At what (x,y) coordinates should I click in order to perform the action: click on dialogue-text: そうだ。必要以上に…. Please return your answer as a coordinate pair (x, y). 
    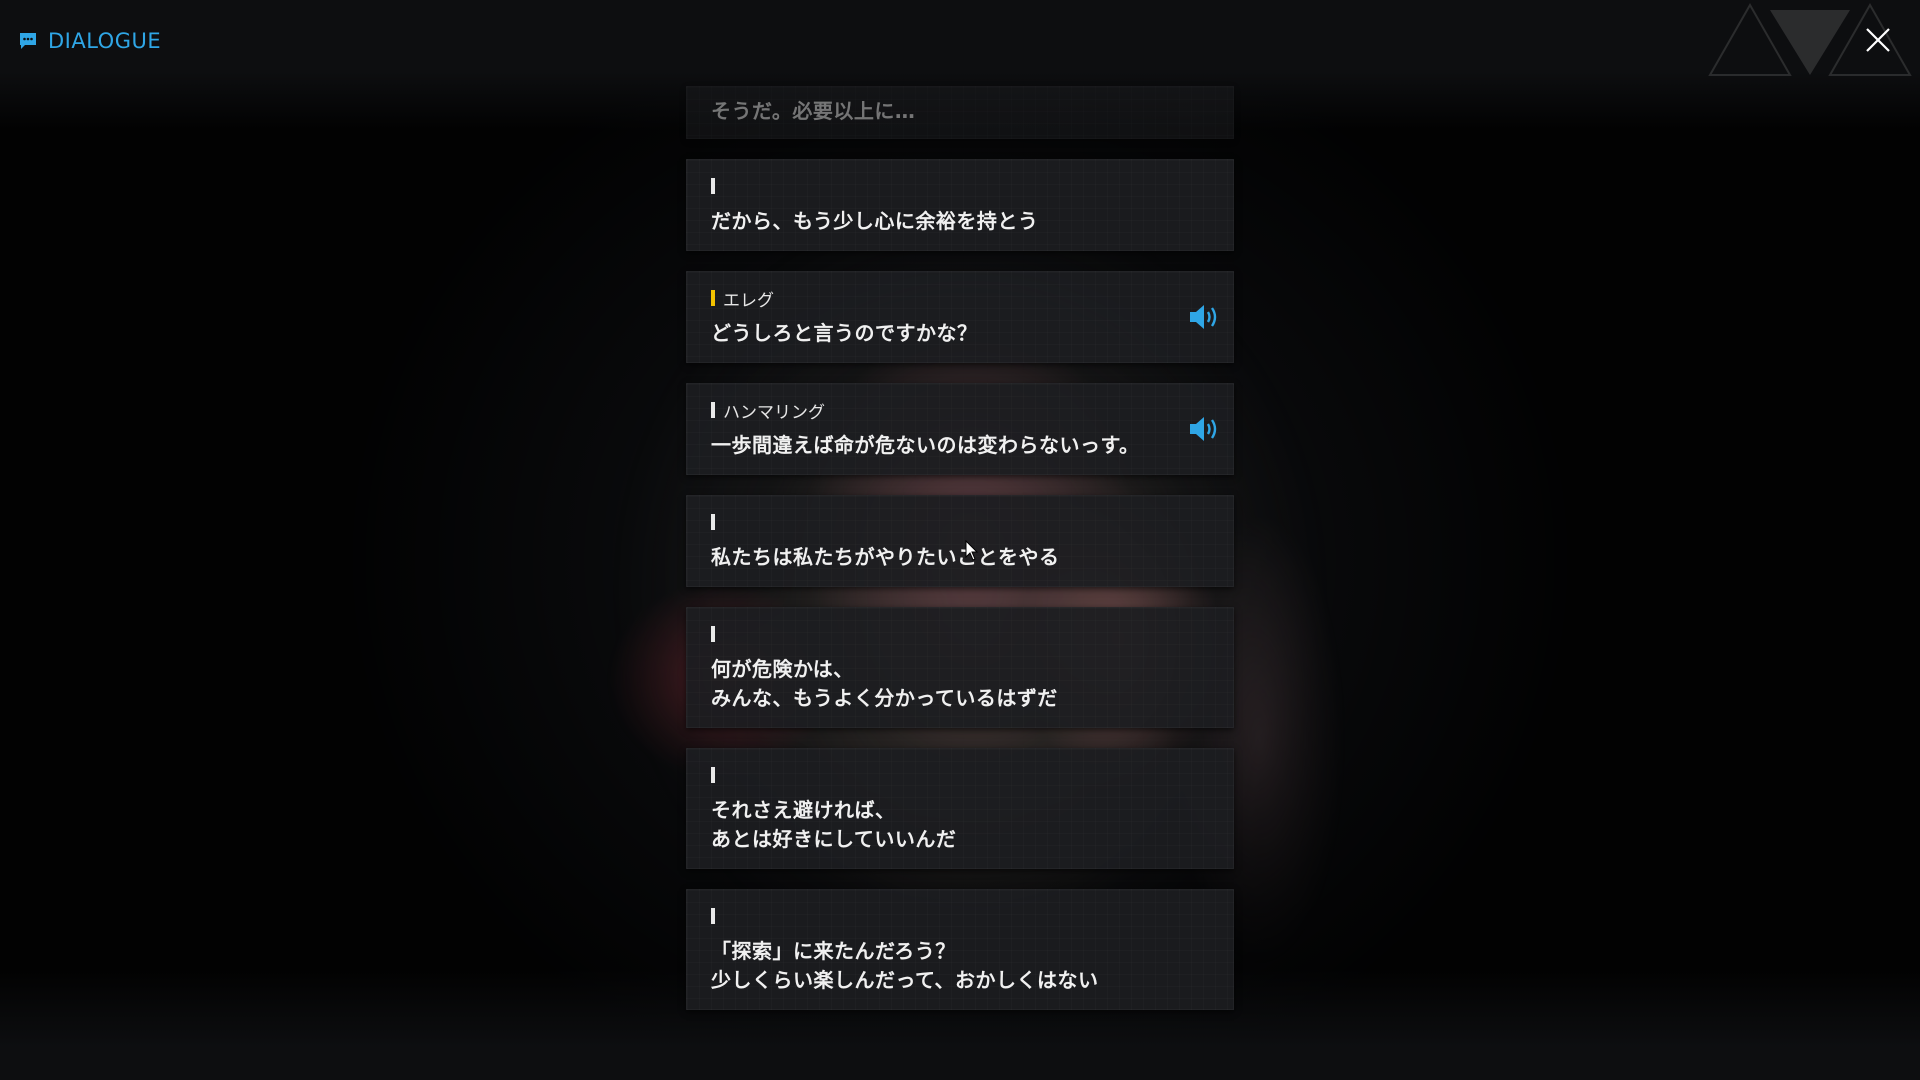
    Looking at the image, I should click on (813, 111).